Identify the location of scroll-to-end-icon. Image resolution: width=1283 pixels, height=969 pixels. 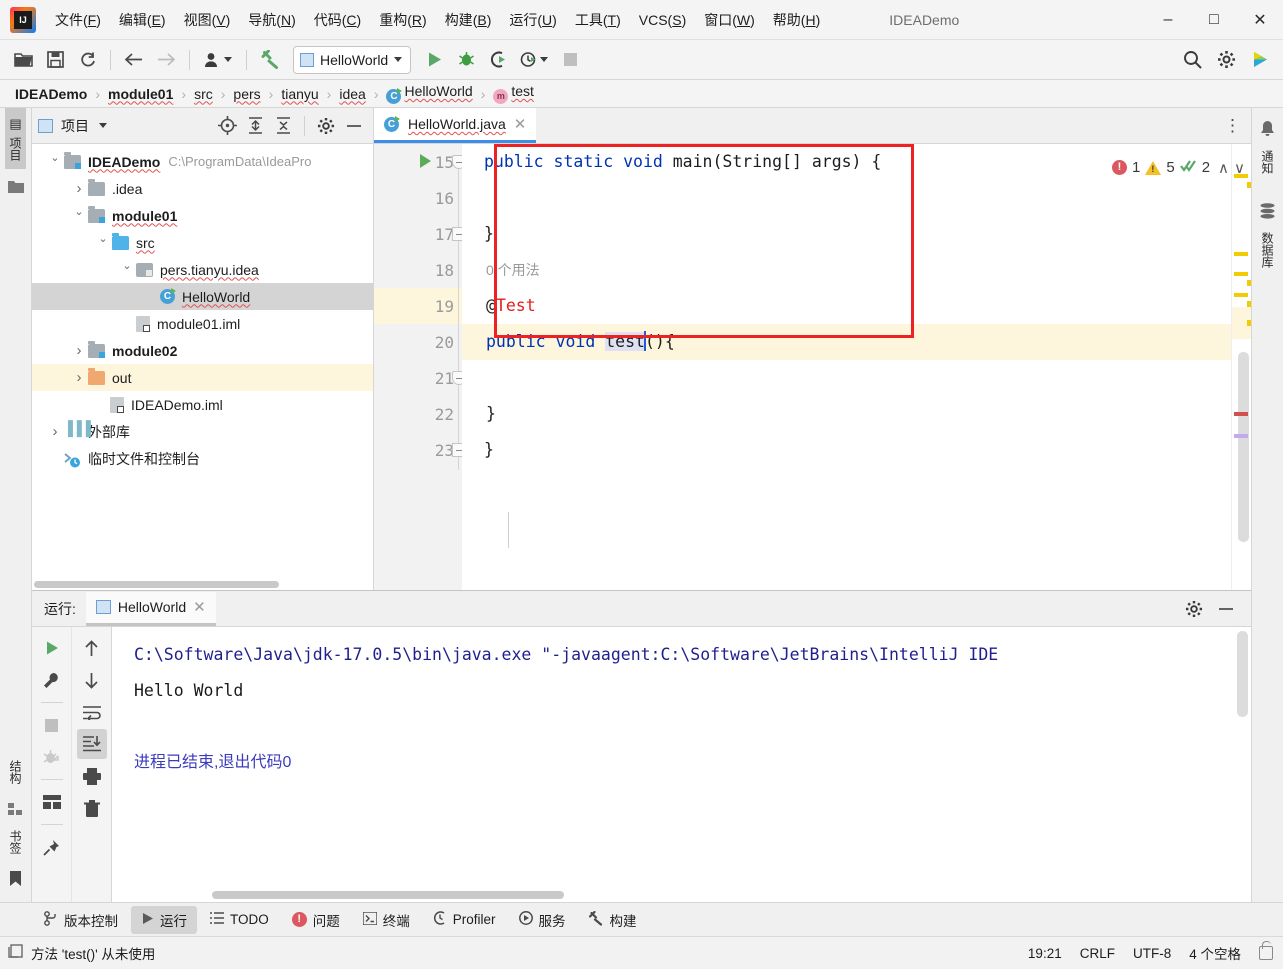
(91, 744).